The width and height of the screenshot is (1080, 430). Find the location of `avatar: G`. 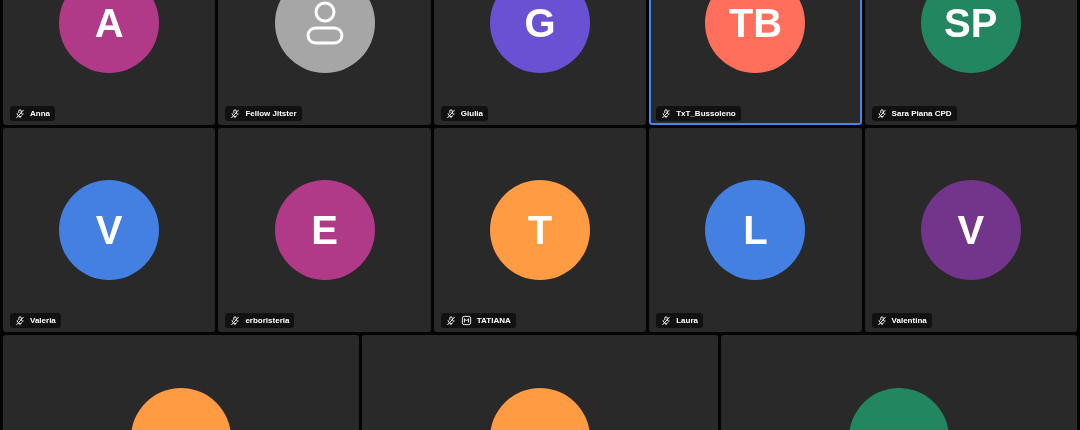

avatar: G is located at coordinates (540, 36).